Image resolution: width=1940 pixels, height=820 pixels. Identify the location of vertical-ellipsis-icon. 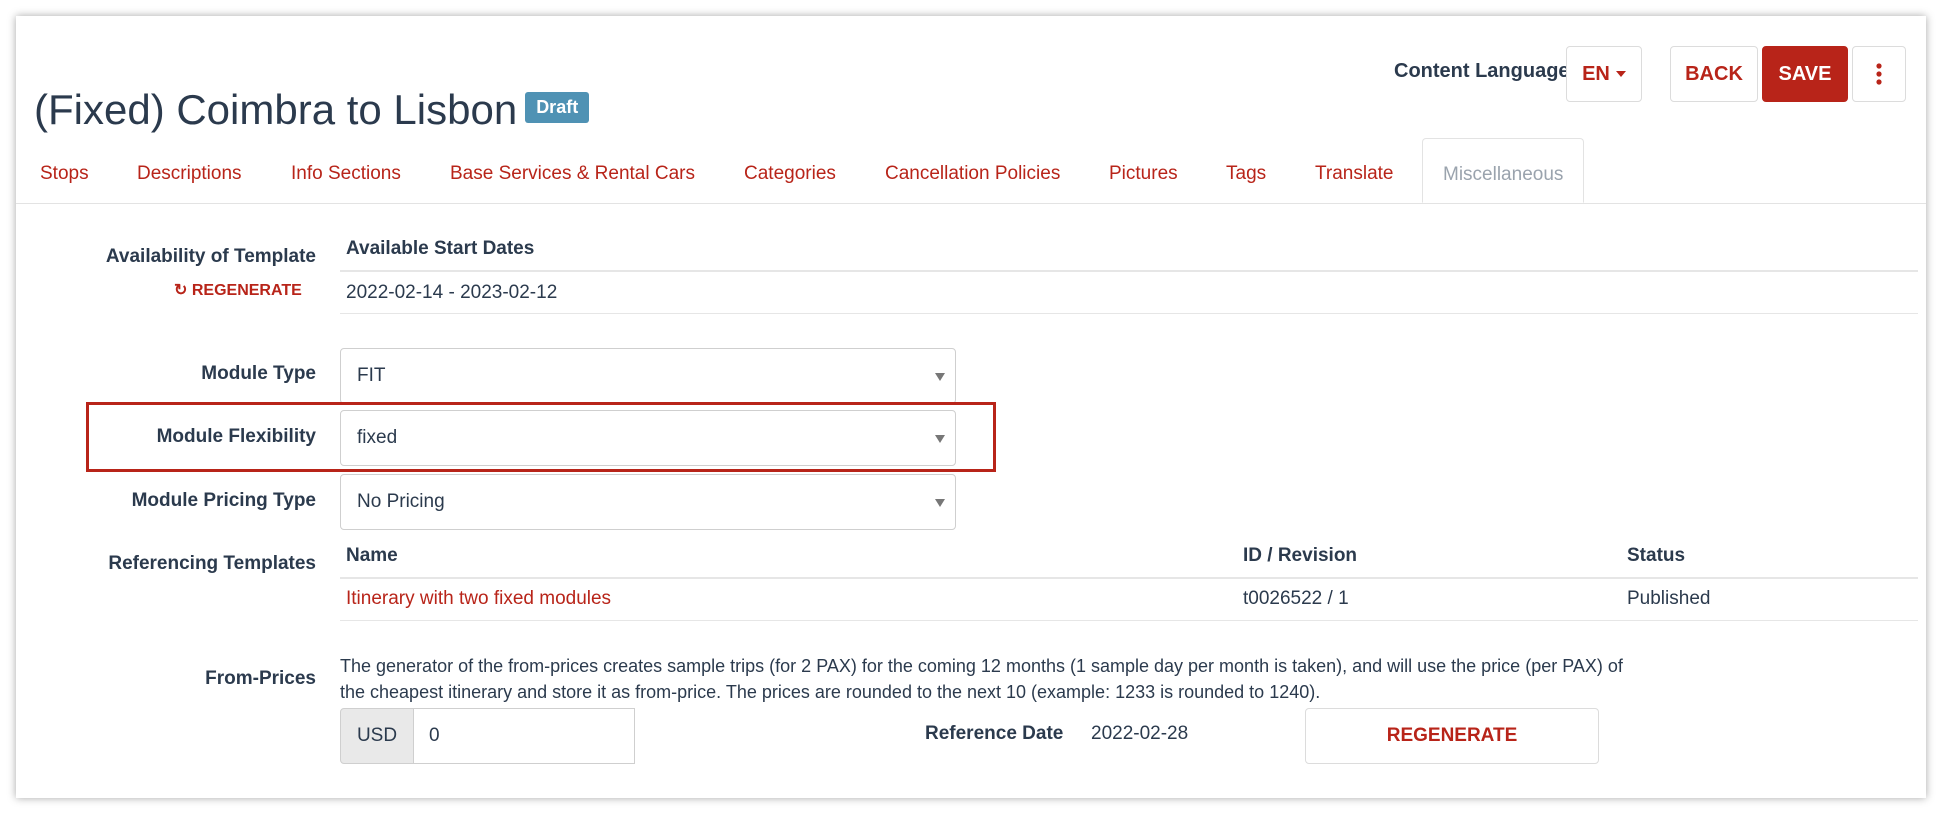
(1879, 74).